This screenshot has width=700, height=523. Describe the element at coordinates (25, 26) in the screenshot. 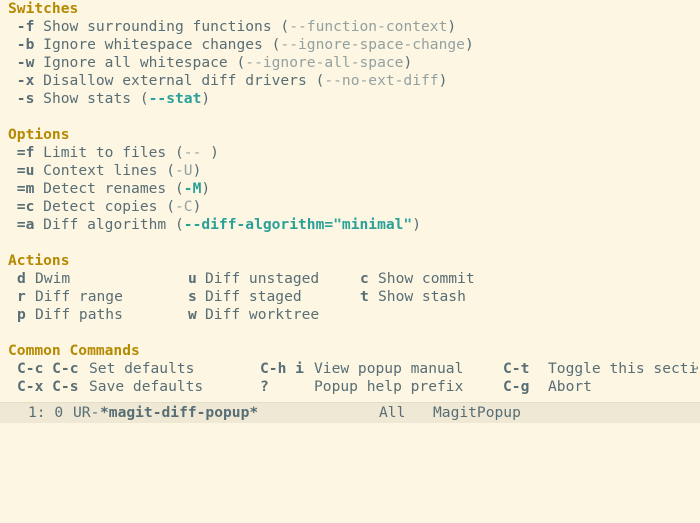

I see `switch-key: -f` at that location.